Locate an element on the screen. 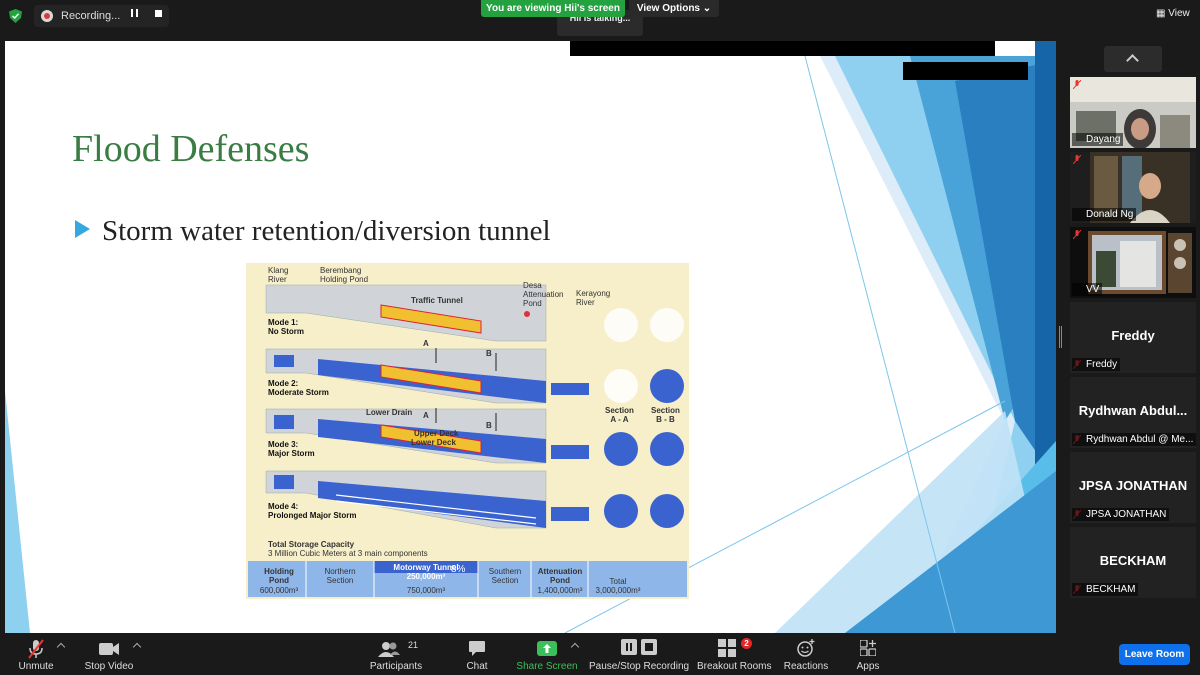 This screenshot has width=1200, height=675. breakout-rooms-label: Breakout Rooms is located at coordinates (734, 666).